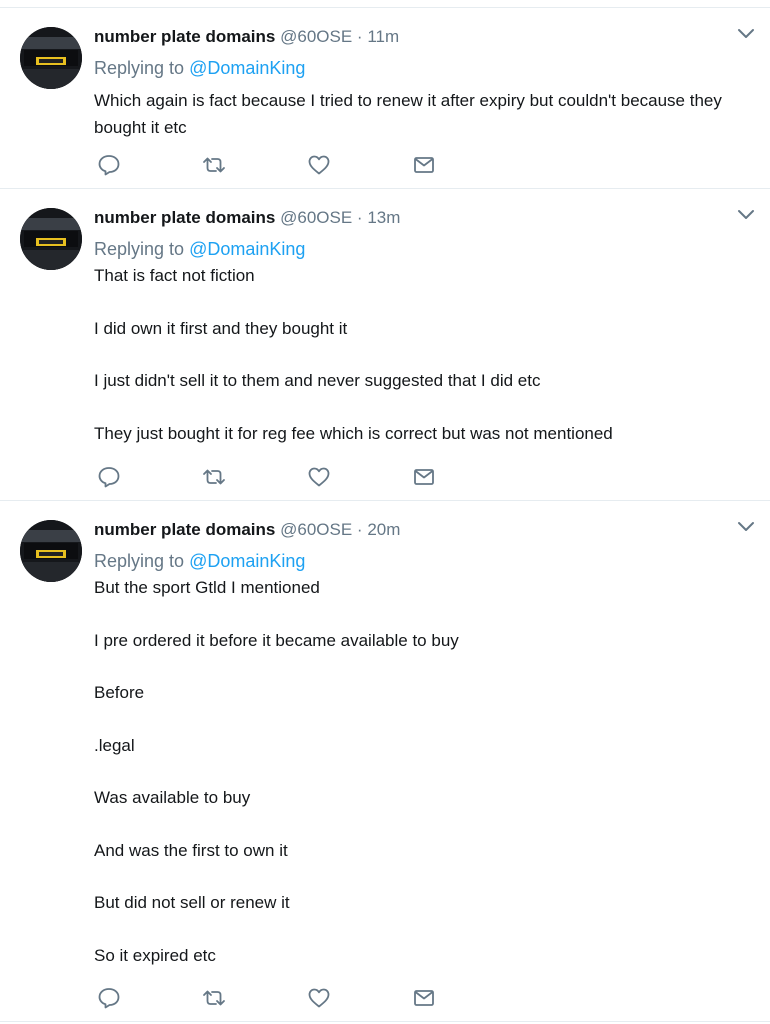 The height and width of the screenshot is (1024, 770). Describe the element at coordinates (174, 275) in the screenshot. I see `tweet-paragraph: That is fact not fiction` at that location.